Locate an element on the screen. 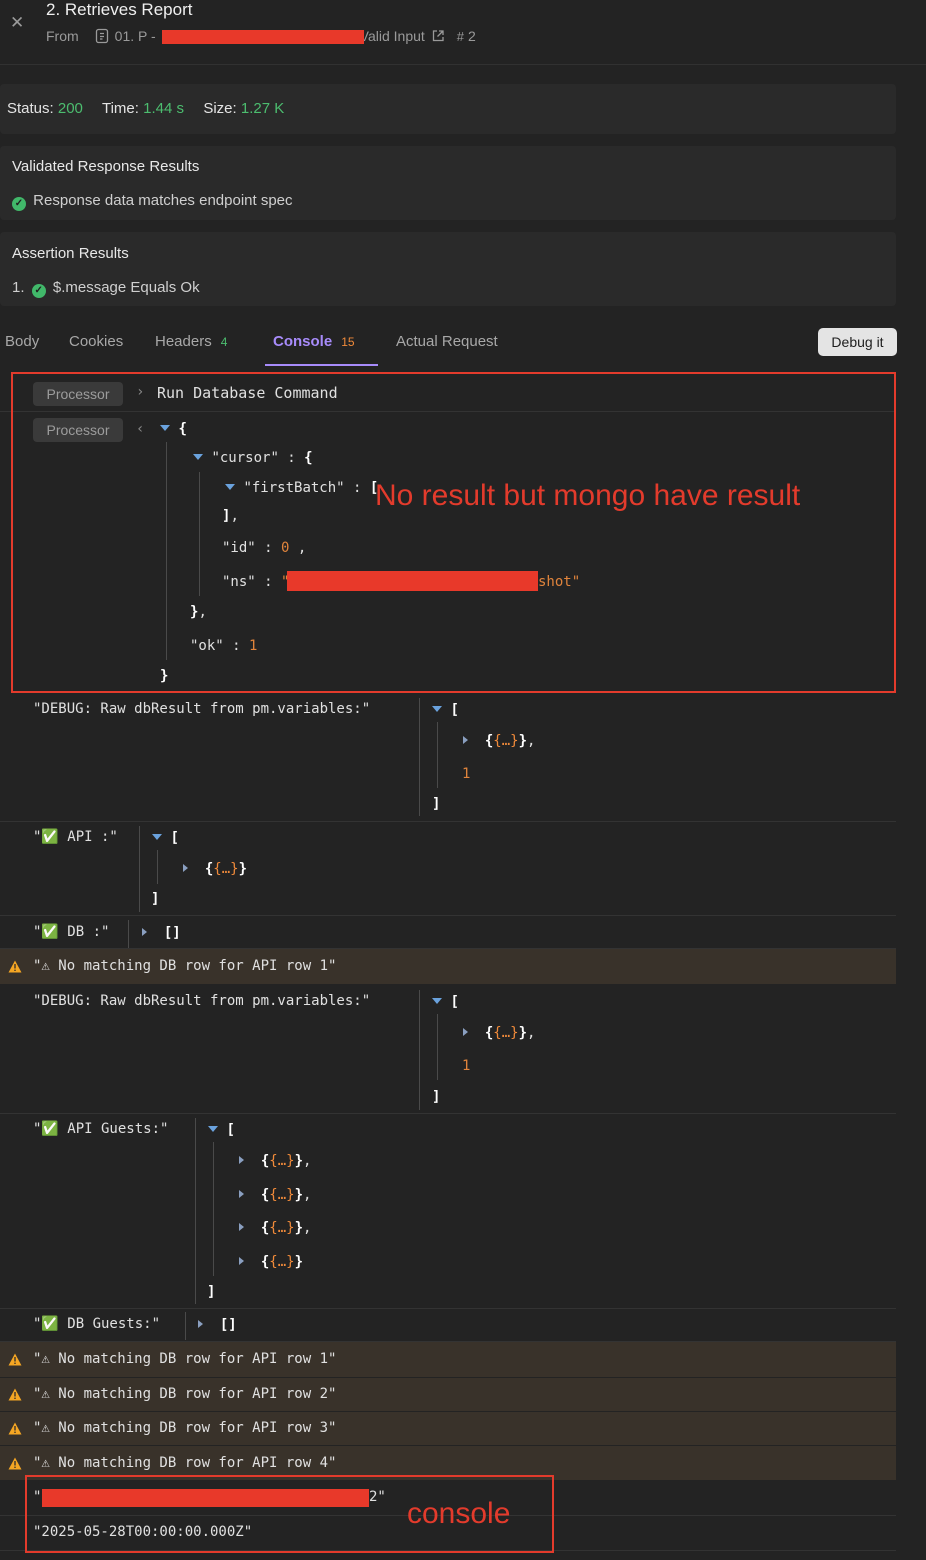 This screenshot has height=1560, width=926. tab-cookies: Cookies is located at coordinates (96, 341).